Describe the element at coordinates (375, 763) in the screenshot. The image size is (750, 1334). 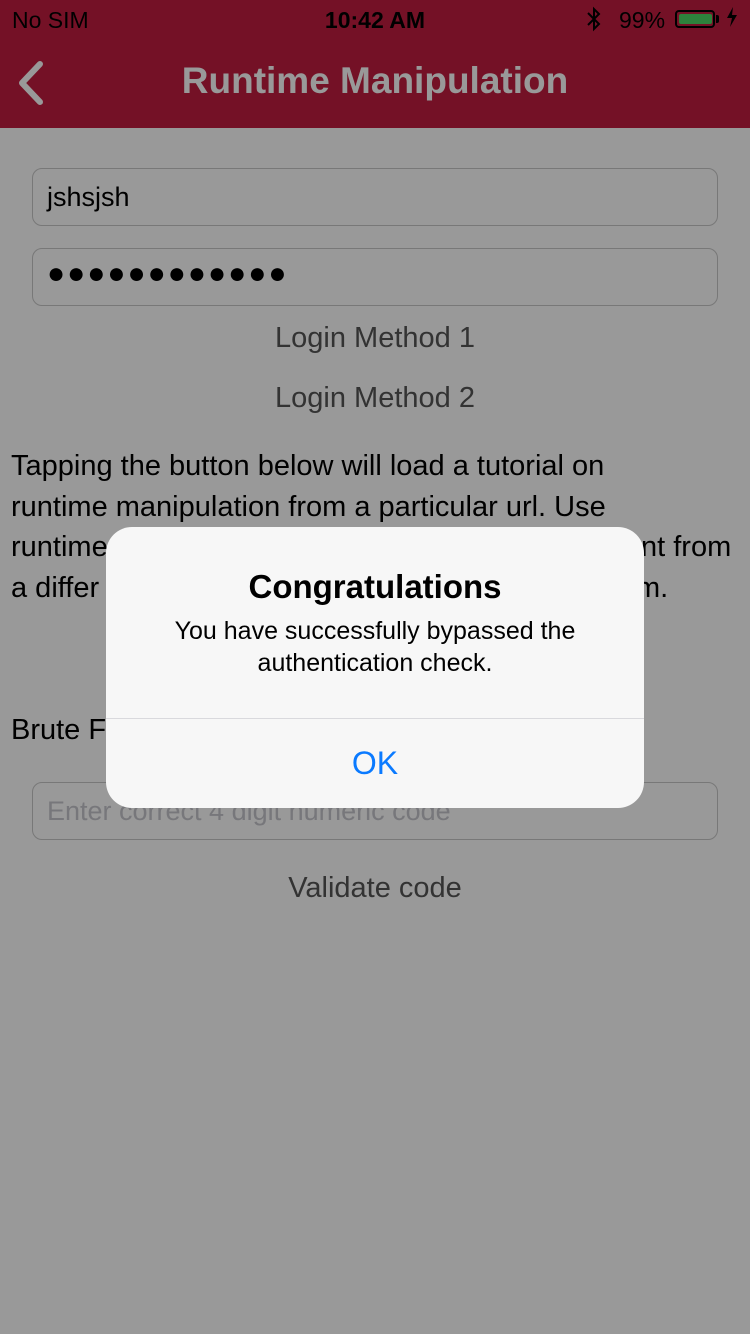
I see `ok-button: OK` at that location.